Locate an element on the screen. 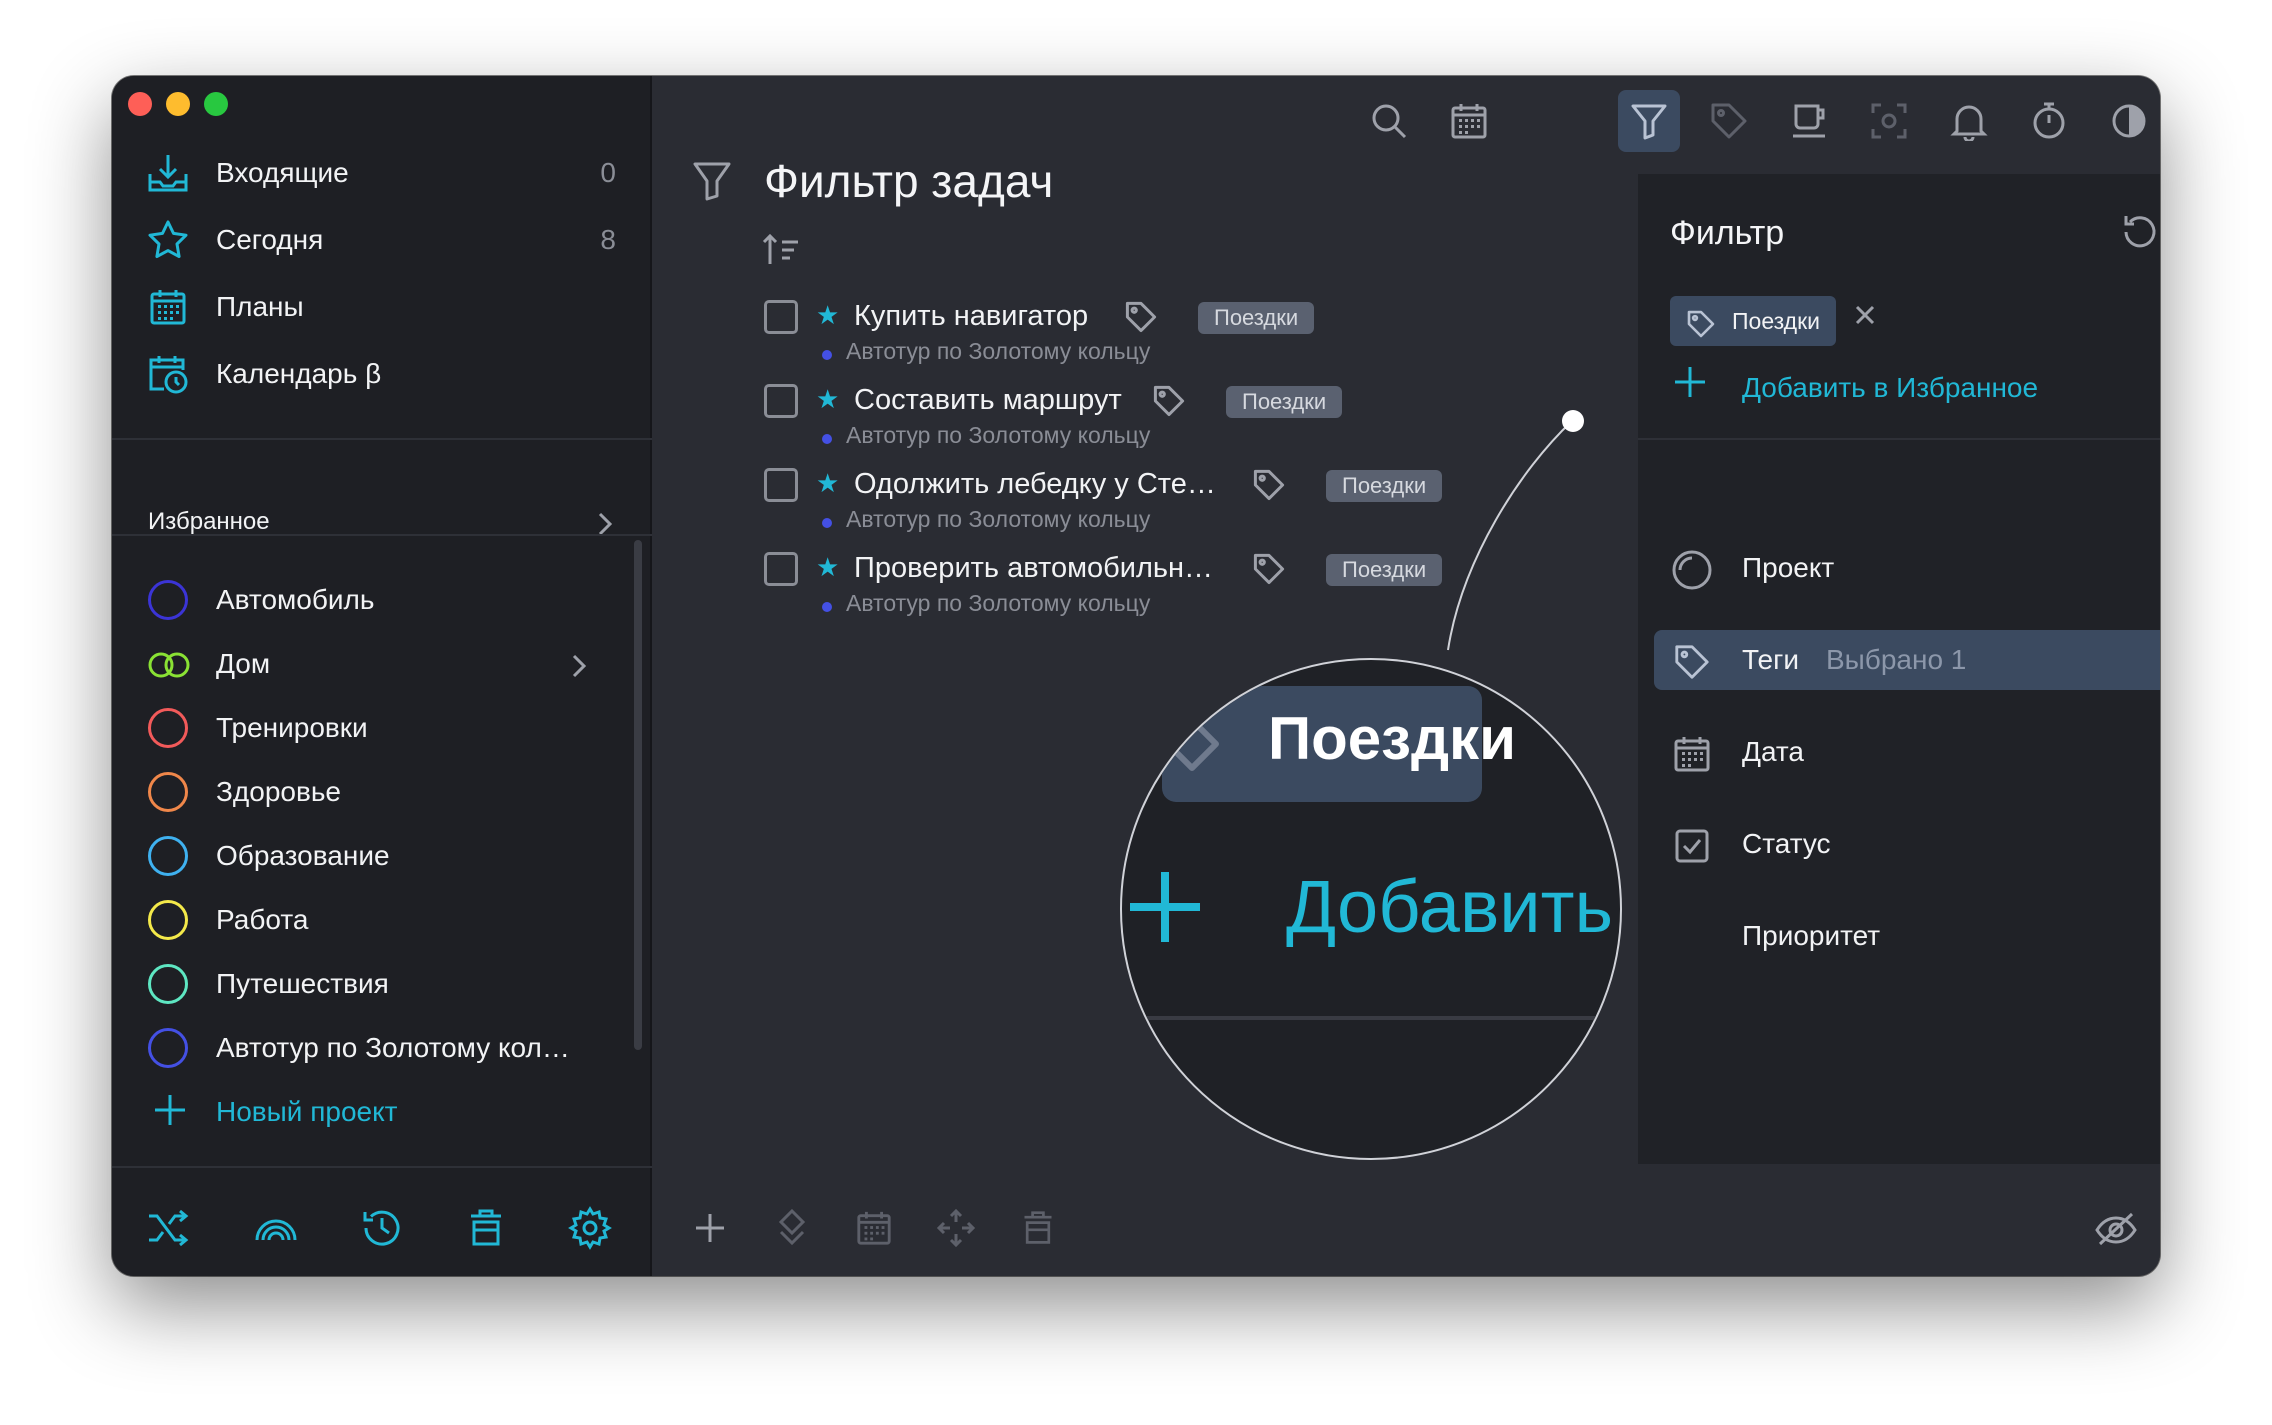  close-window-button is located at coordinates (140, 104).